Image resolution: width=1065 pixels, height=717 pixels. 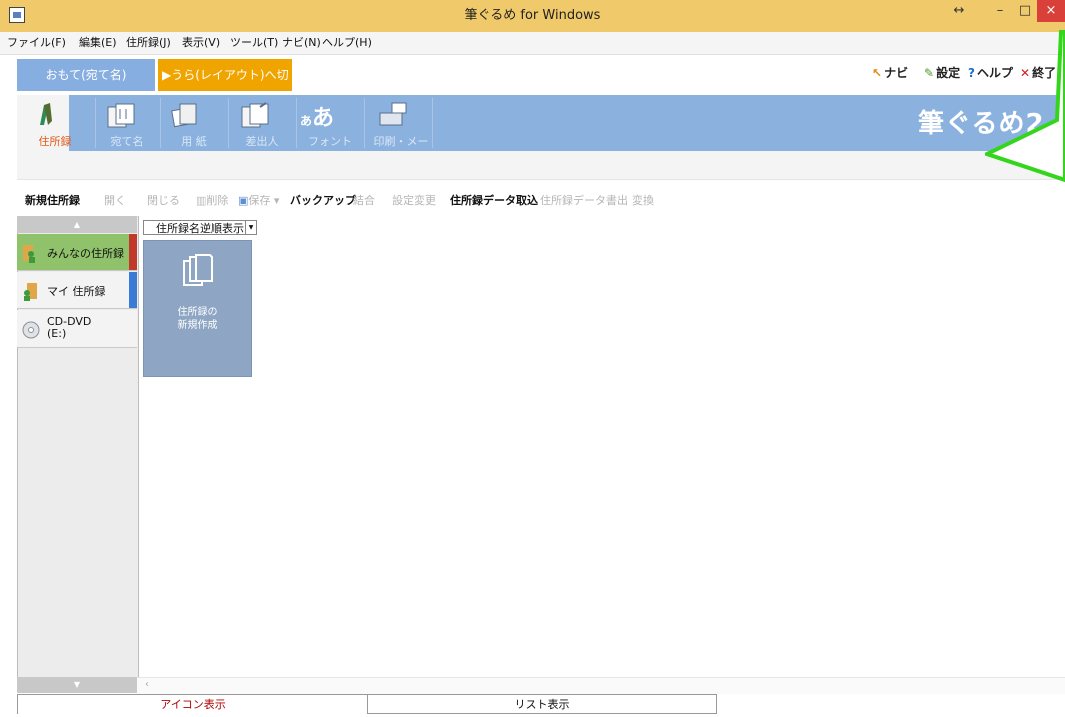 What do you see at coordinates (115, 201) in the screenshot?
I see `open-button: 開く` at bounding box center [115, 201].